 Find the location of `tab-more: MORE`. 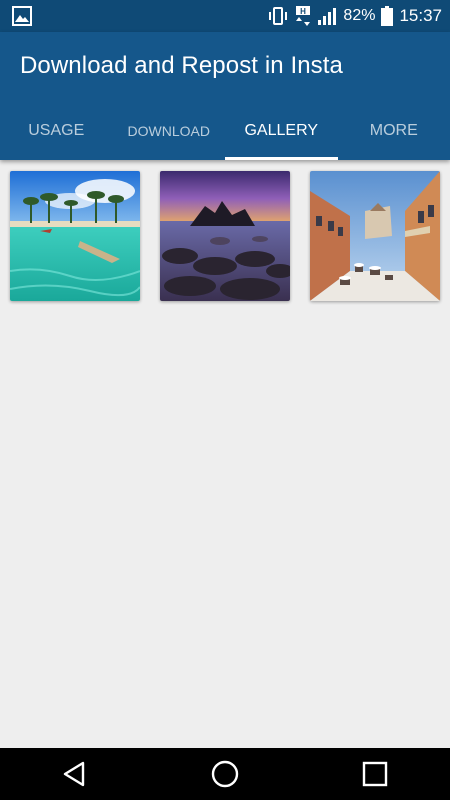

tab-more: MORE is located at coordinates (394, 131).